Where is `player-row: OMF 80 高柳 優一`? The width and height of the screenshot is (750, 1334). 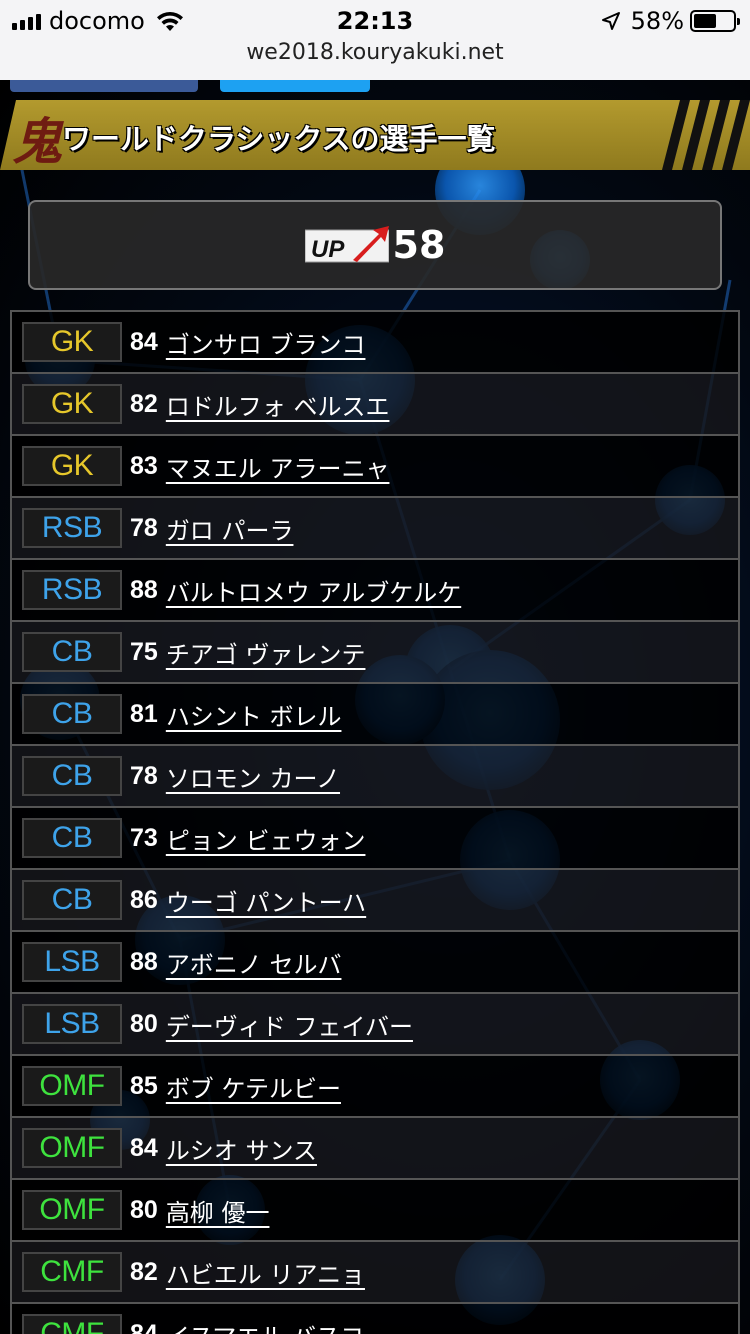 player-row: OMF 80 高柳 優一 is located at coordinates (375, 1211).